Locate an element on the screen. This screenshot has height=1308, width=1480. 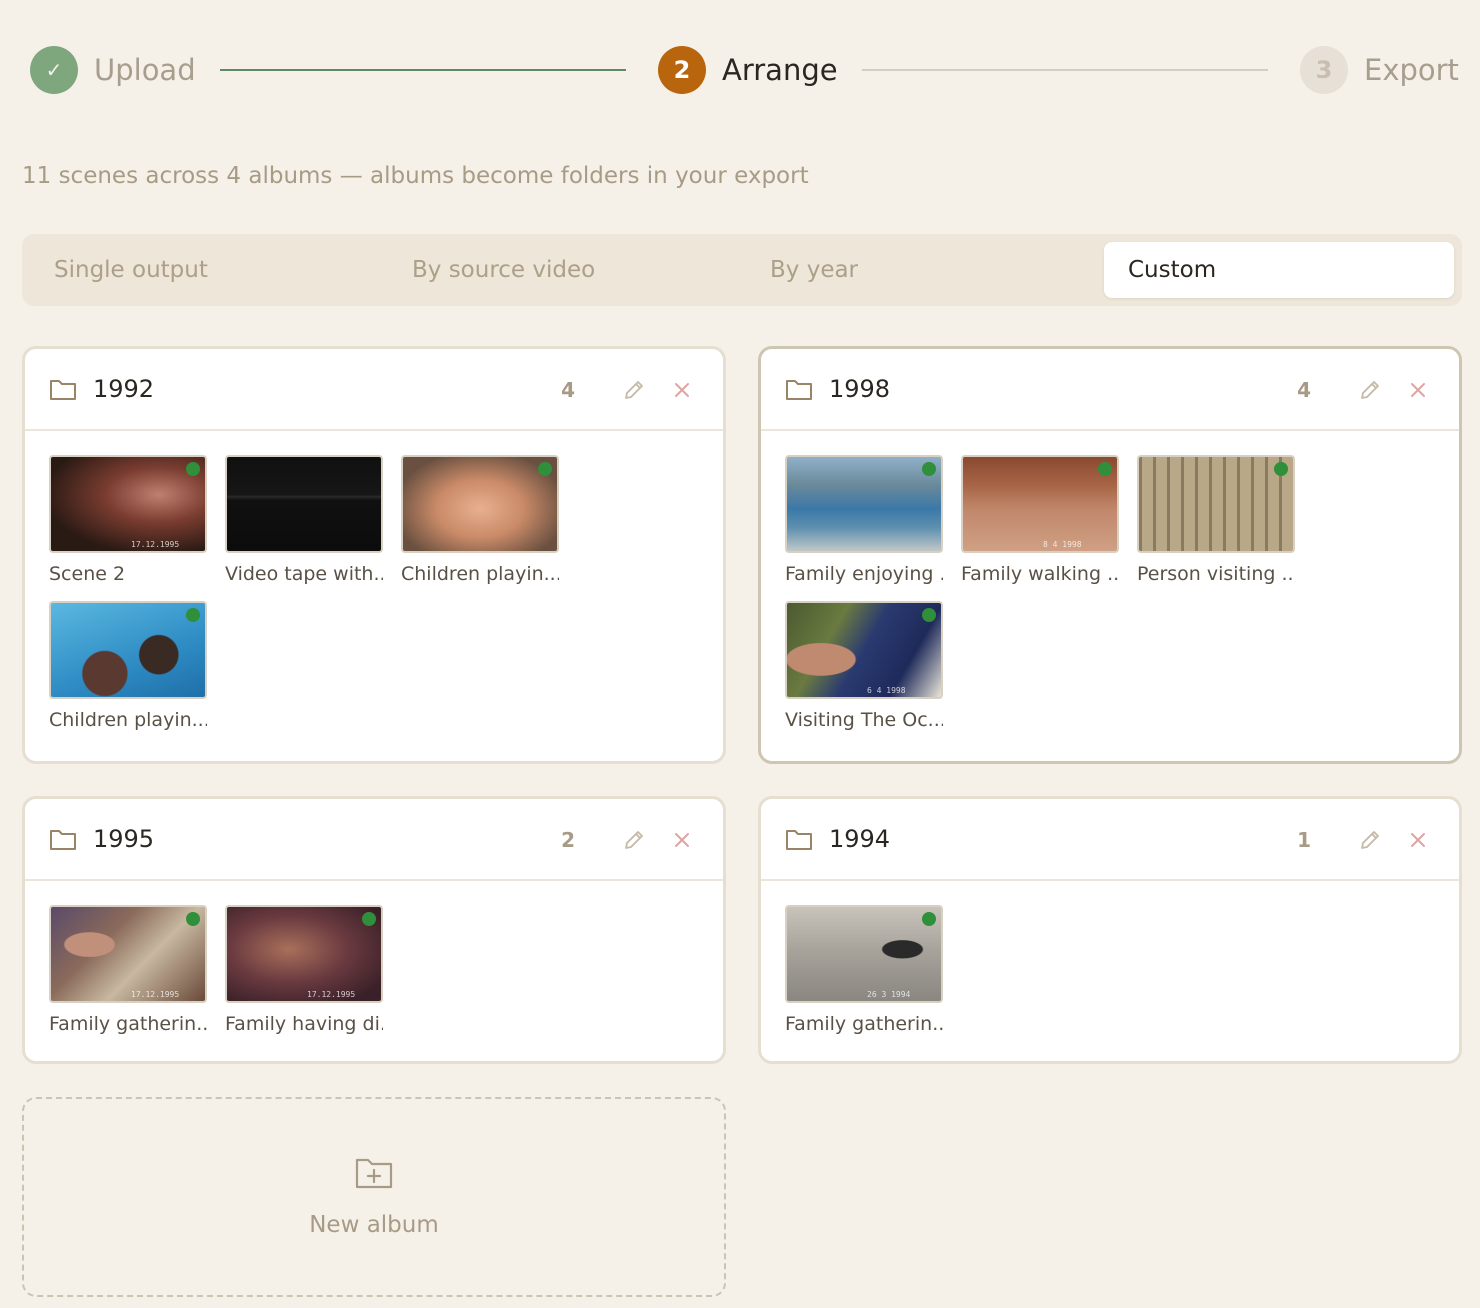
thumbnail-kitchen: 26 3 1994 is located at coordinates (864, 954).